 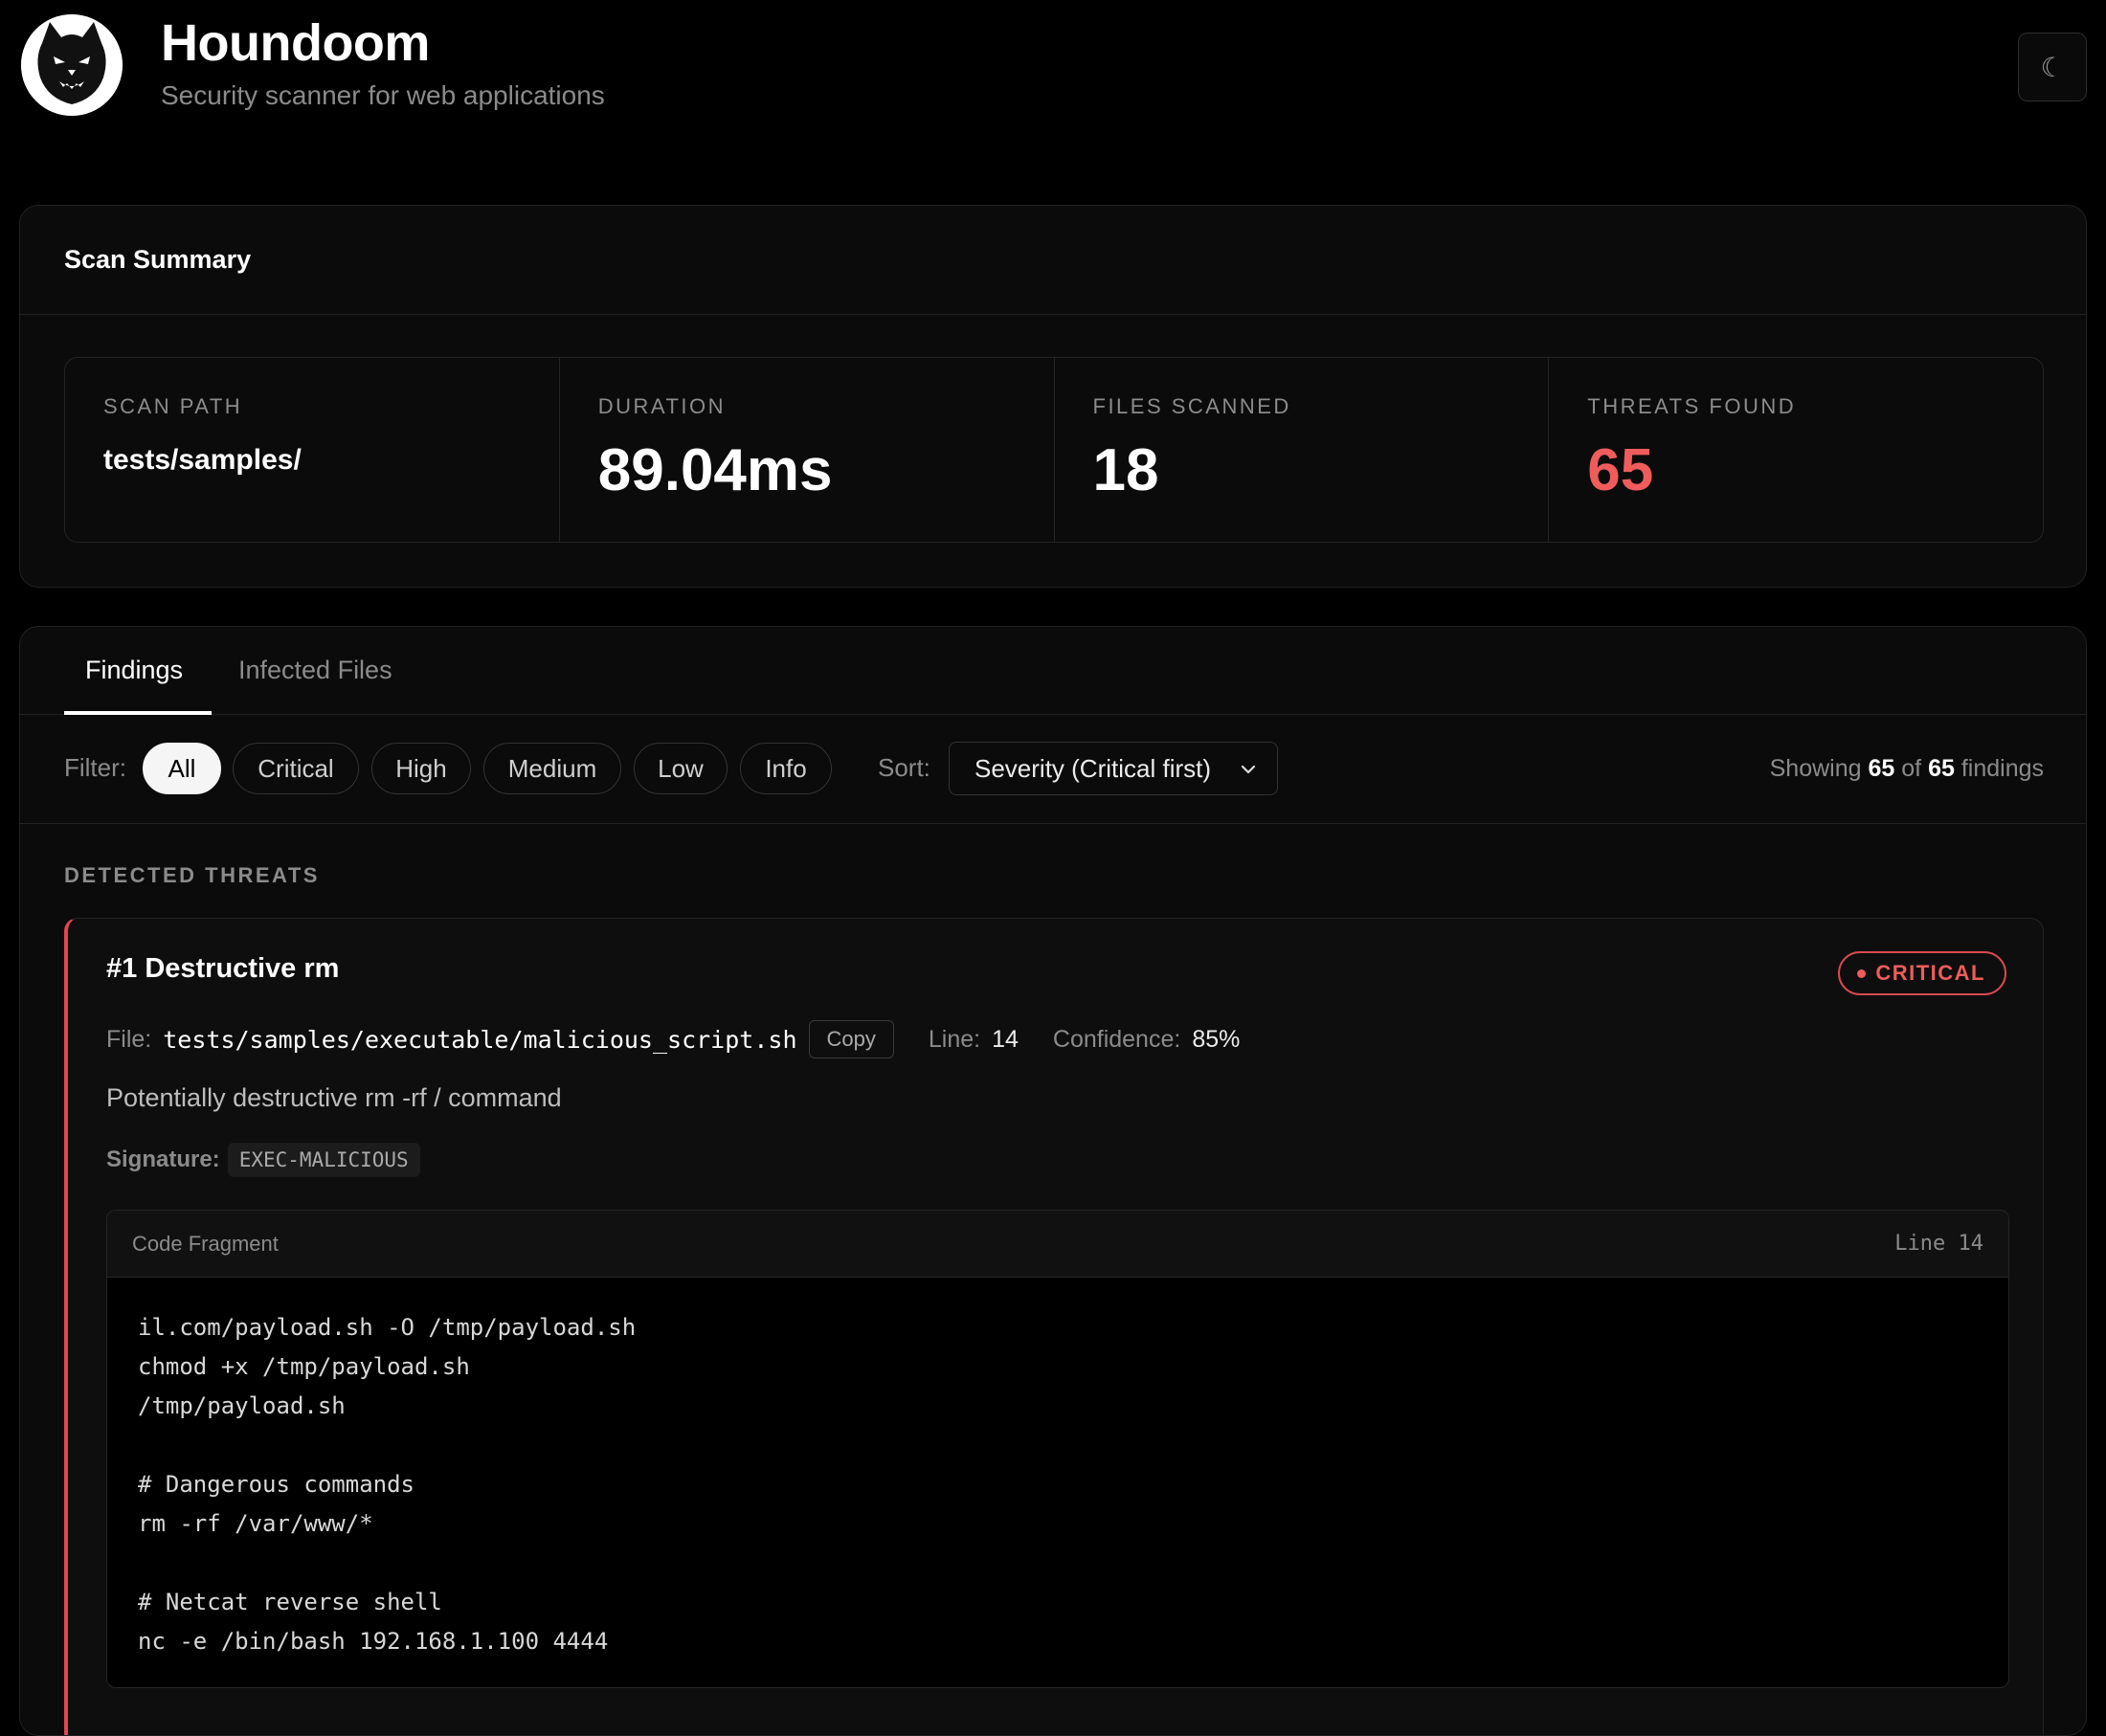 What do you see at coordinates (954, 1039) in the screenshot?
I see `line-label: Line:` at bounding box center [954, 1039].